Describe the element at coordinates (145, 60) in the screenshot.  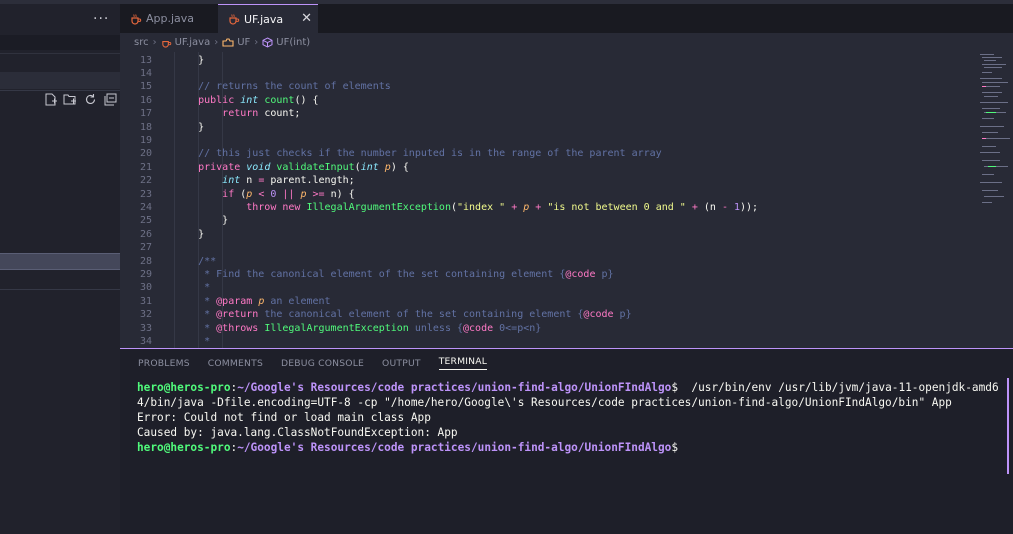
I see `line-number: 13` at that location.